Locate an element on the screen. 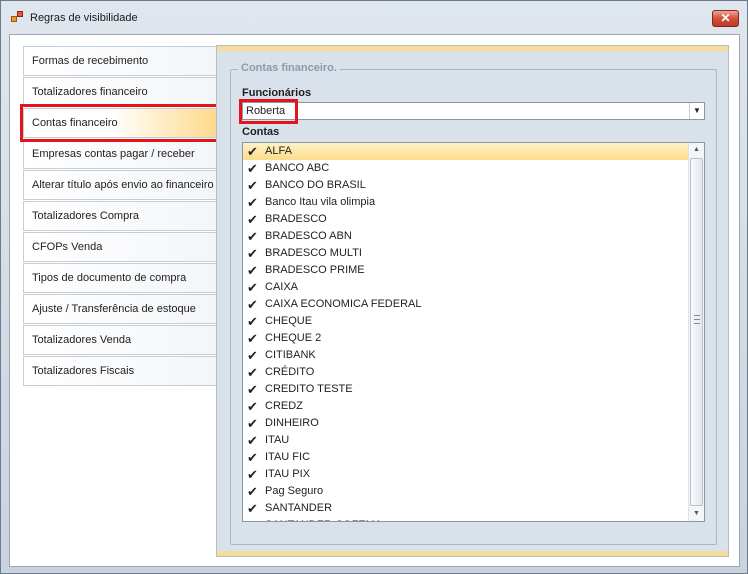 This screenshot has height=574, width=748. conta-label: CREDZ is located at coordinates (284, 406).